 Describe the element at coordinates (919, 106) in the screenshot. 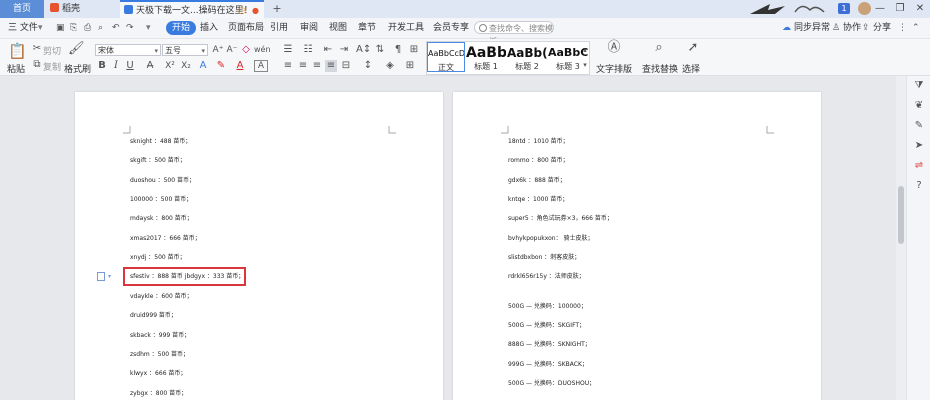

I see `style-pane-icon: ❦` at that location.